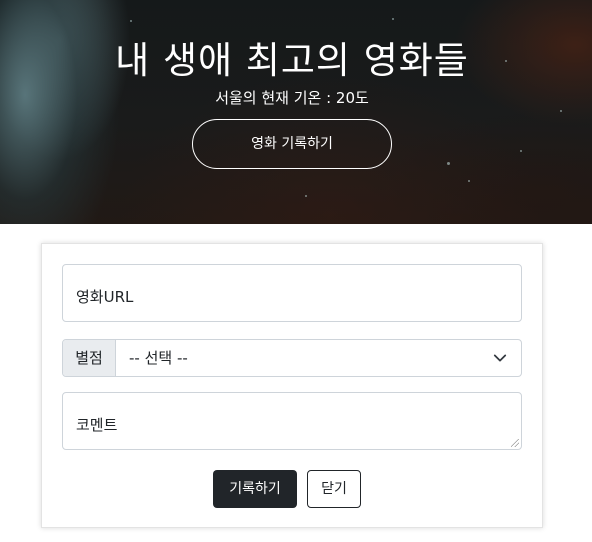  Describe the element at coordinates (255, 489) in the screenshot. I see `save-button: 기록하기` at that location.